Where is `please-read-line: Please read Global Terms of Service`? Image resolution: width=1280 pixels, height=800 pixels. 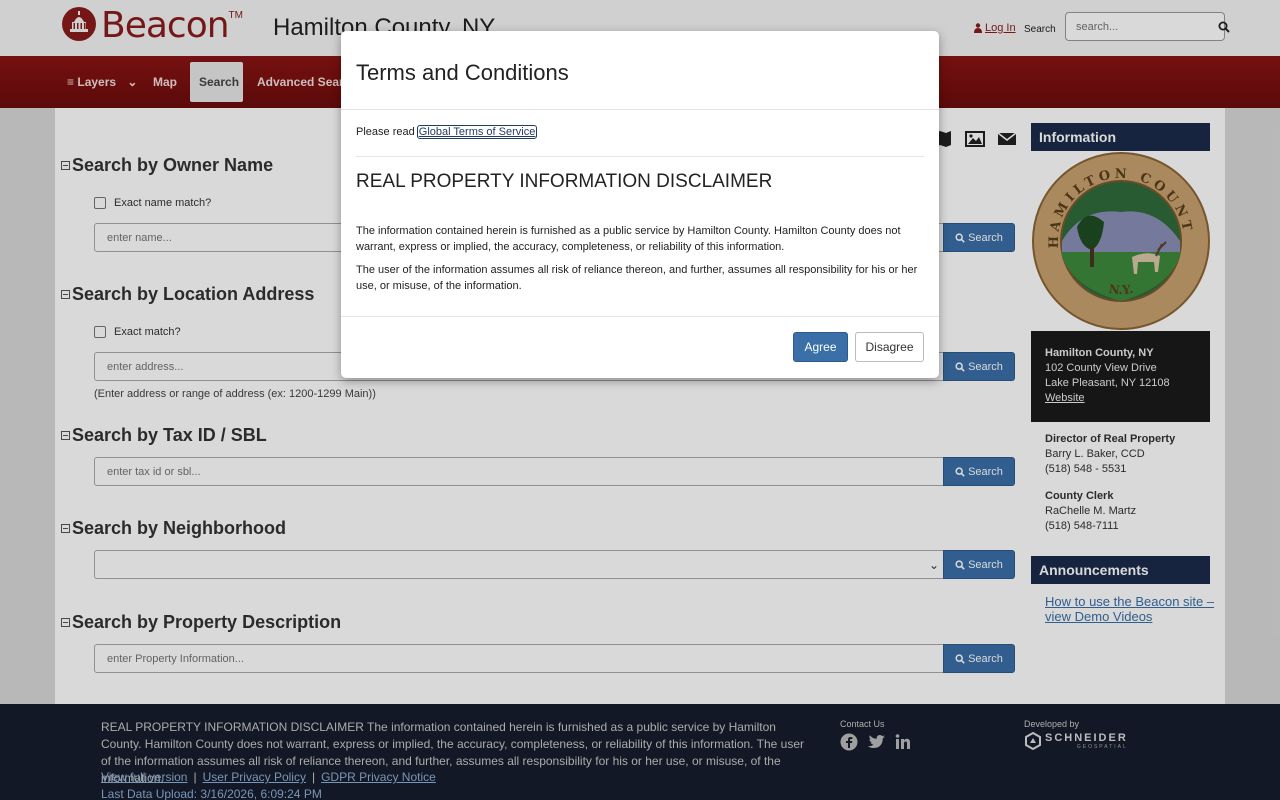 please-read-line: Please read Global Terms of Service is located at coordinates (447, 132).